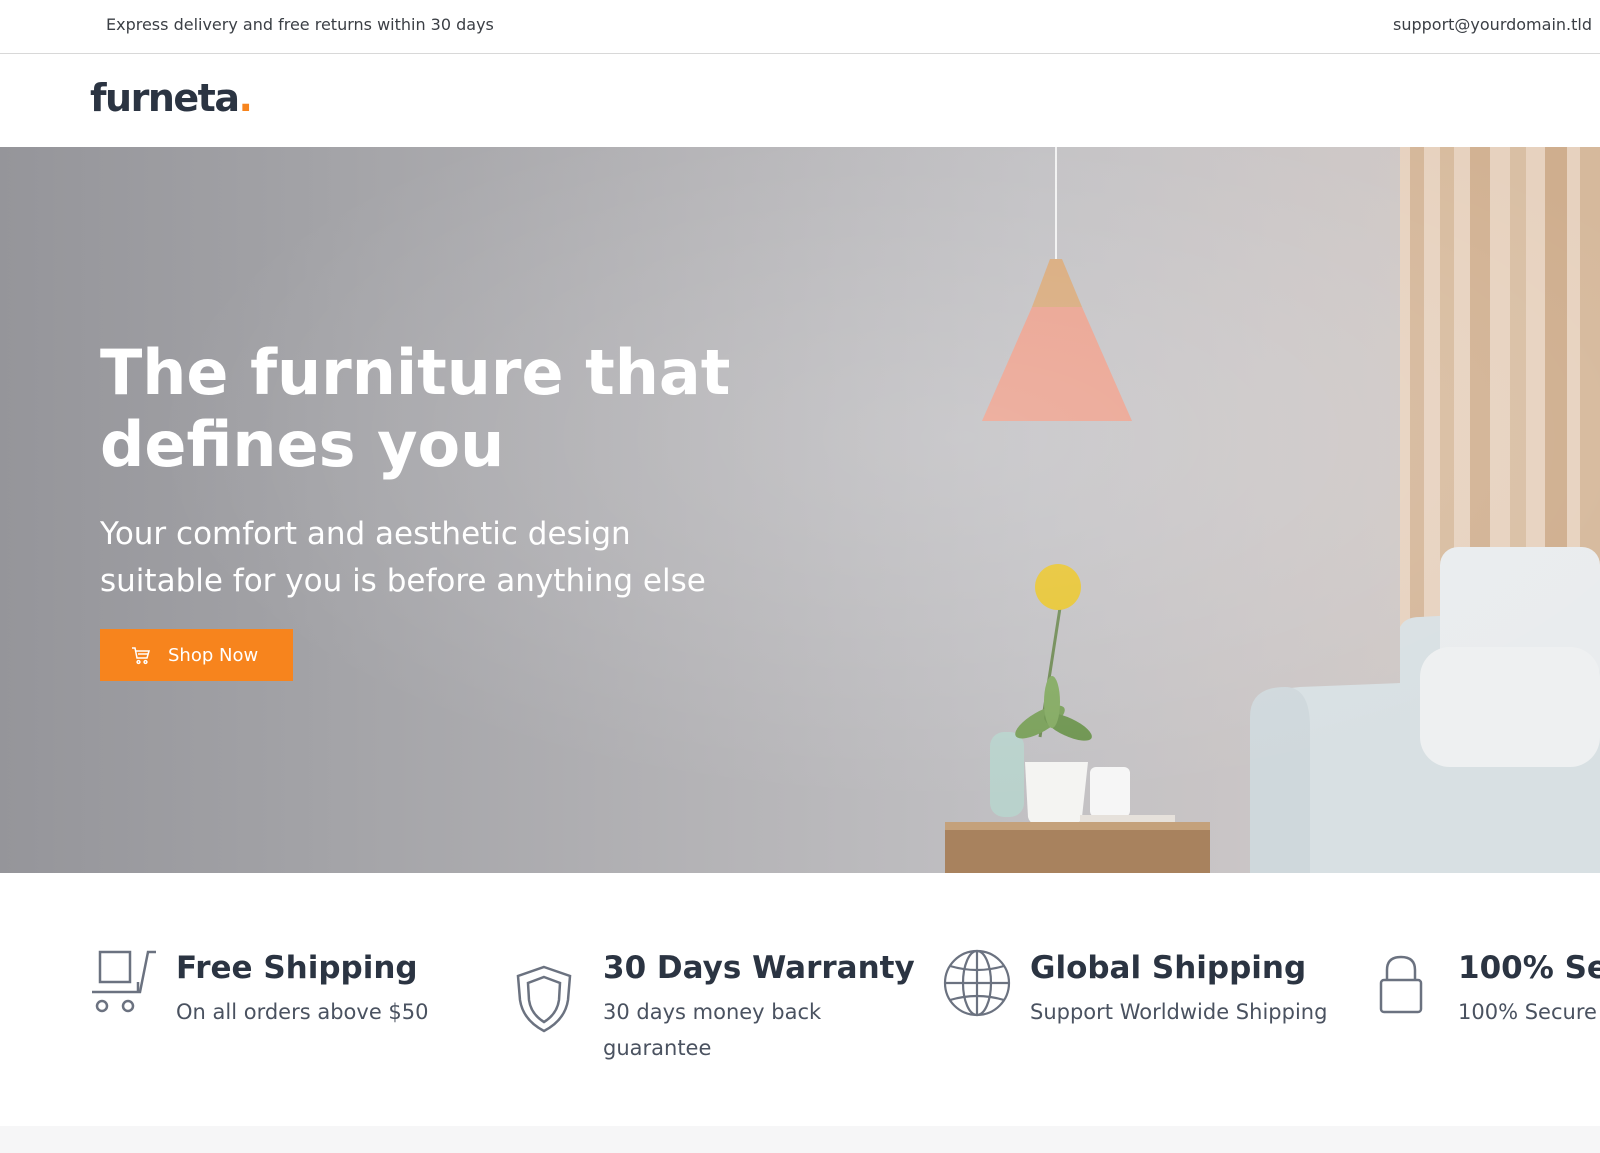 This screenshot has height=1153, width=1600. I want to click on logo: furneta., so click(171, 98).